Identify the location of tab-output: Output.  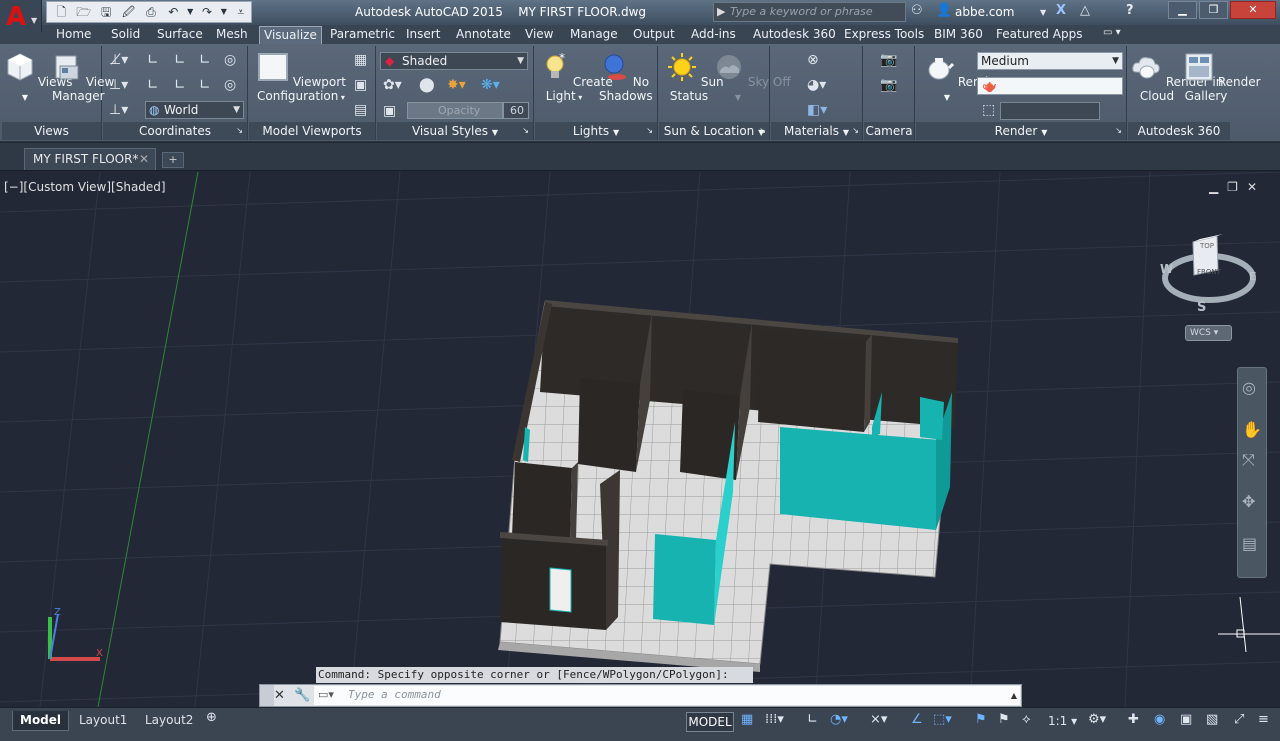
(654, 34).